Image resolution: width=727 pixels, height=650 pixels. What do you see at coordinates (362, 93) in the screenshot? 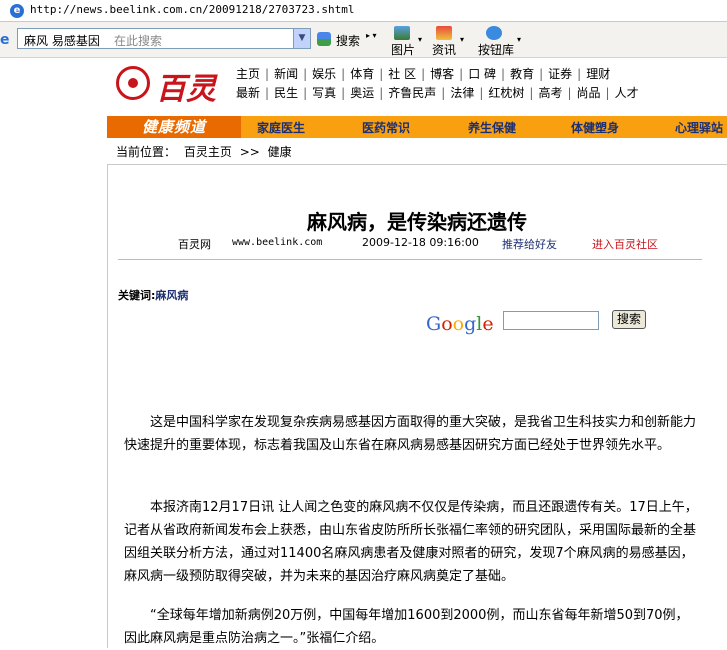
I see `nav-link: 奥运` at bounding box center [362, 93].